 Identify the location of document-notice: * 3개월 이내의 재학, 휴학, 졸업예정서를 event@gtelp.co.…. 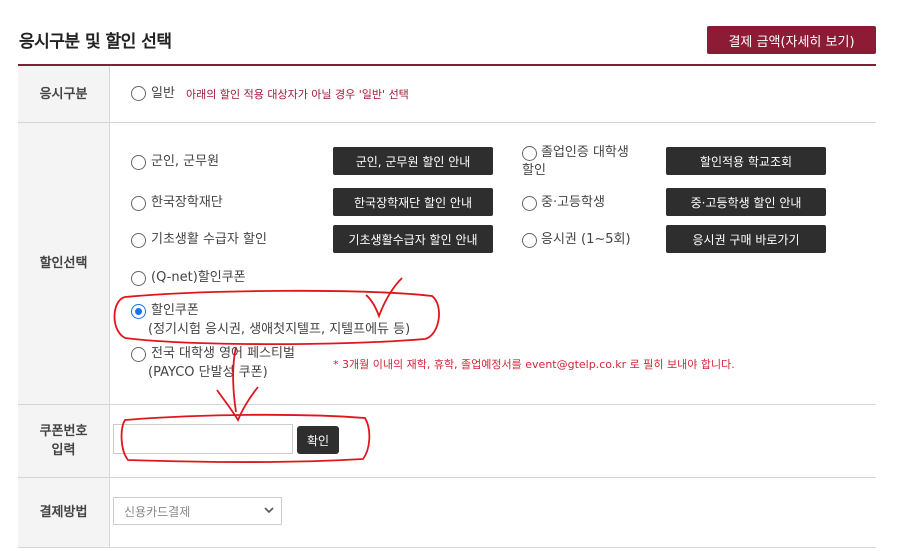
(534, 364).